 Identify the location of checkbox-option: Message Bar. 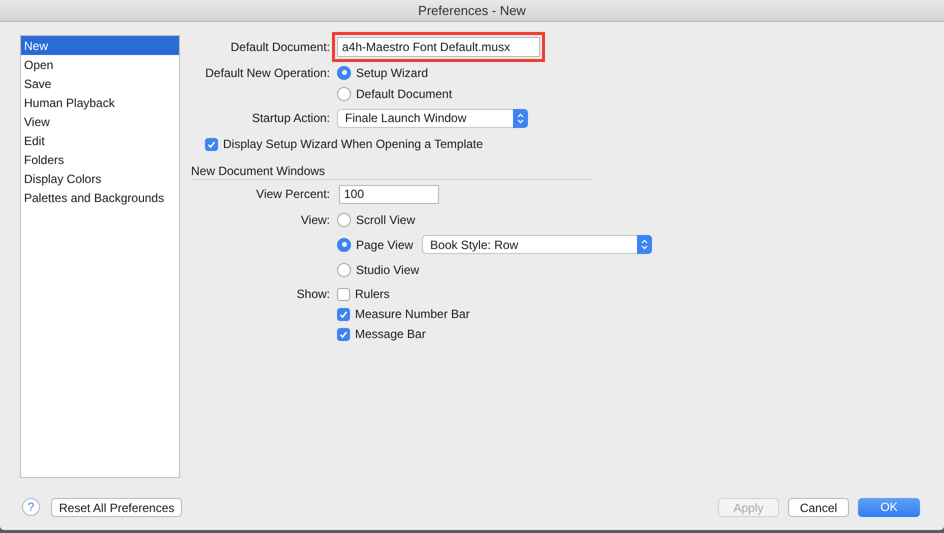
(381, 334).